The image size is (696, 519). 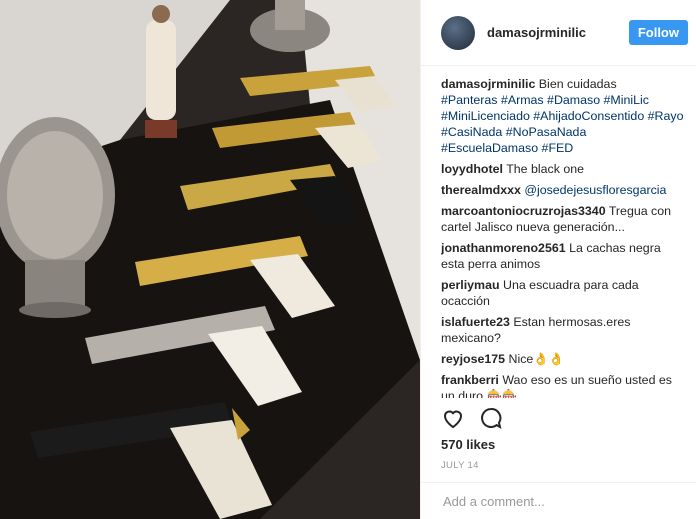 I want to click on comment-username: jonathanmoreno2561, so click(x=503, y=248).